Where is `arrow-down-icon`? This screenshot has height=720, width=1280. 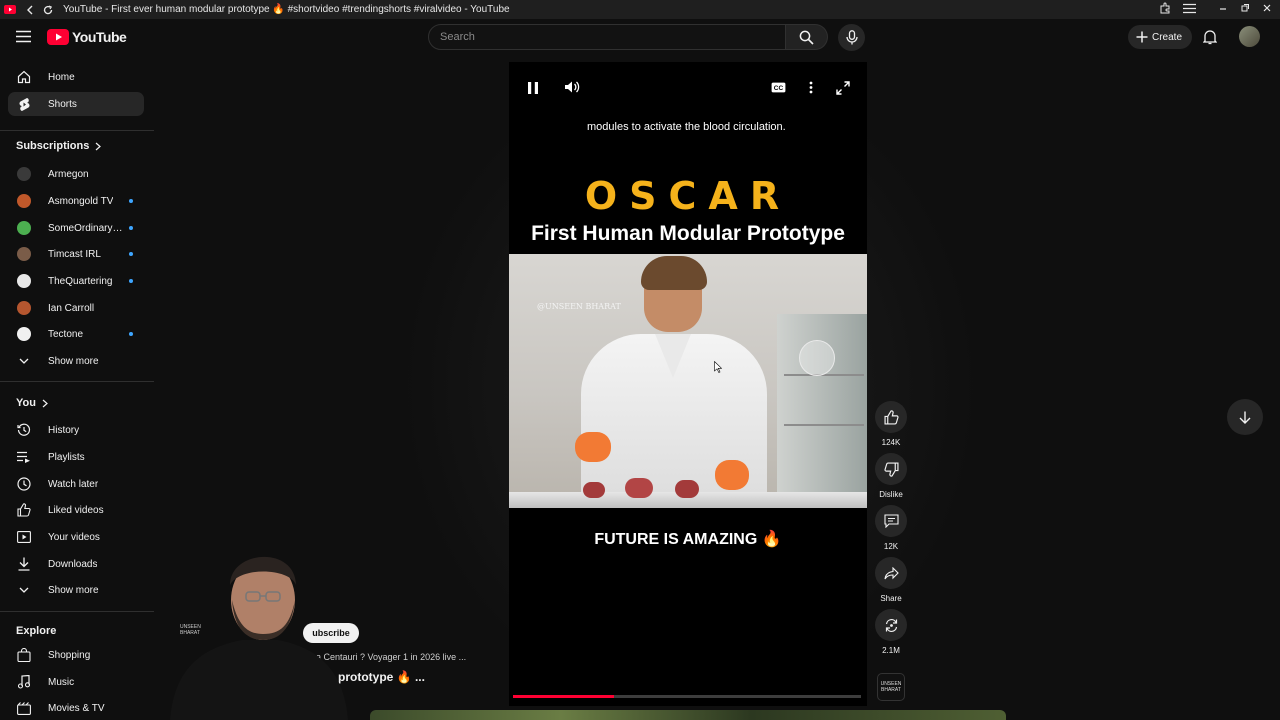
arrow-down-icon is located at coordinates (1245, 417).